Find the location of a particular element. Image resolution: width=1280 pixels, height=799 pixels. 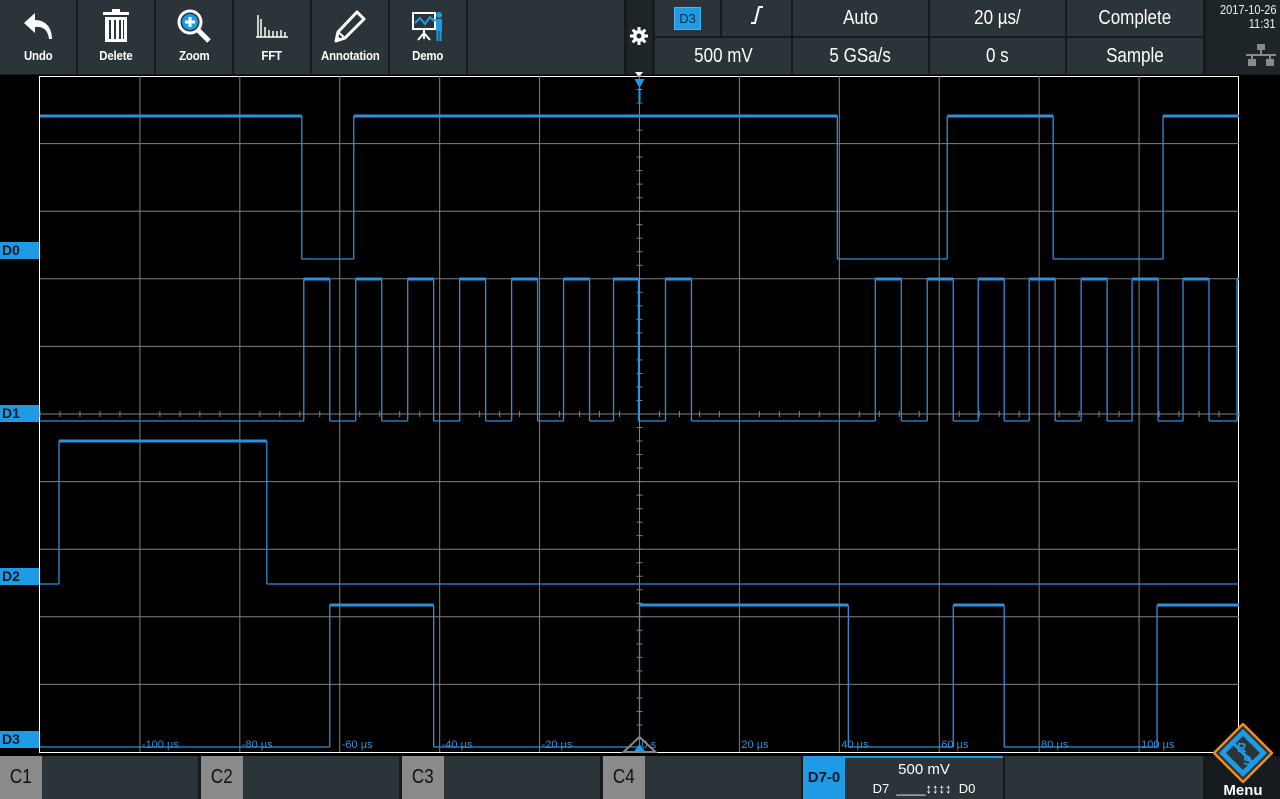

time-axis-label: 60 µs is located at coordinates (955, 745).